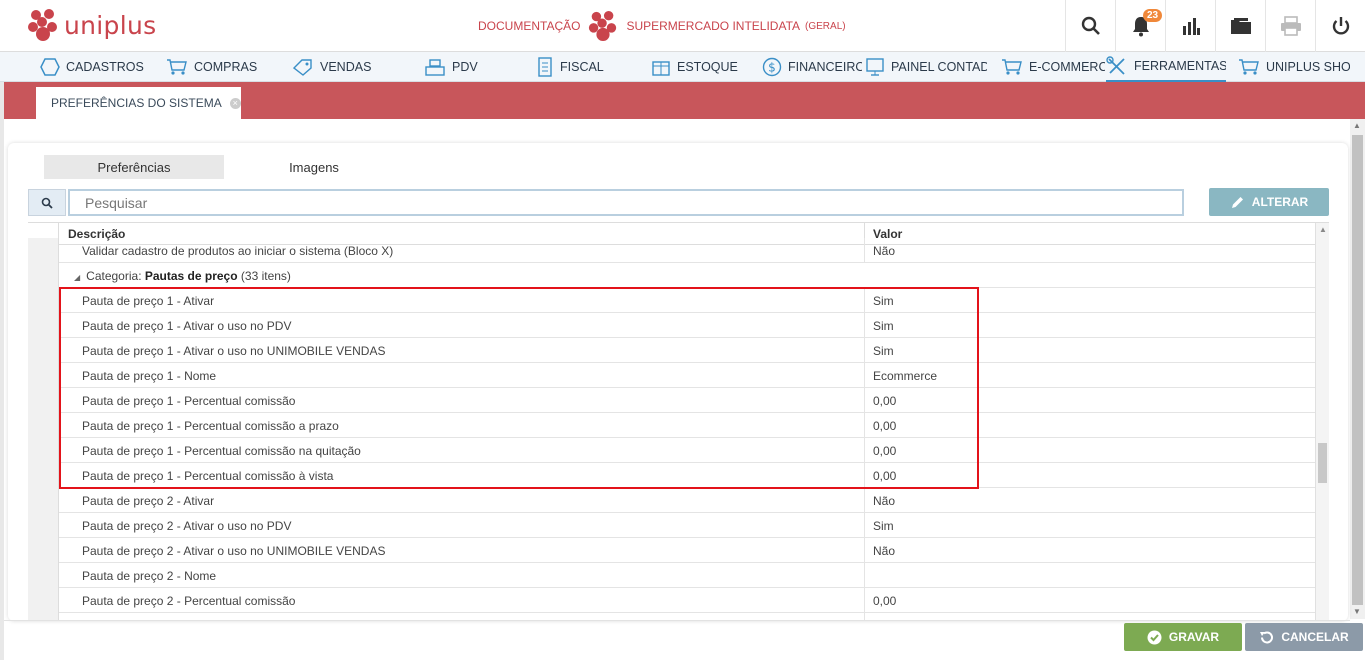 This screenshot has width=1365, height=660. I want to click on alterar-button: ALTERAR, so click(1269, 202).